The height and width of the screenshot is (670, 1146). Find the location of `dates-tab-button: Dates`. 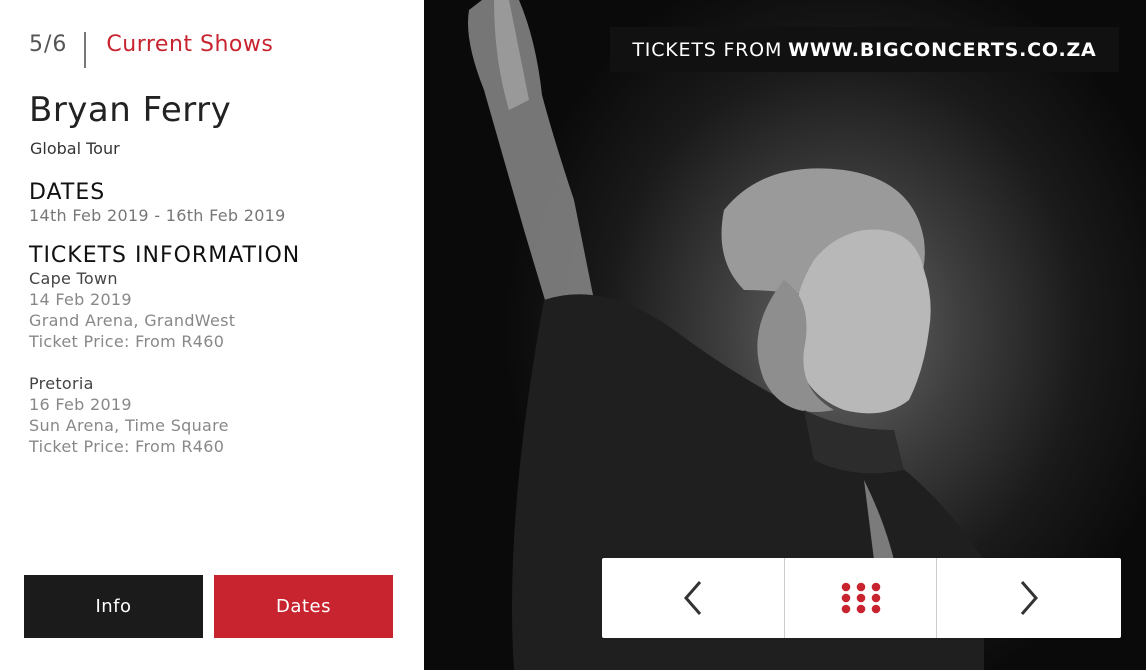

dates-tab-button: Dates is located at coordinates (303, 606).